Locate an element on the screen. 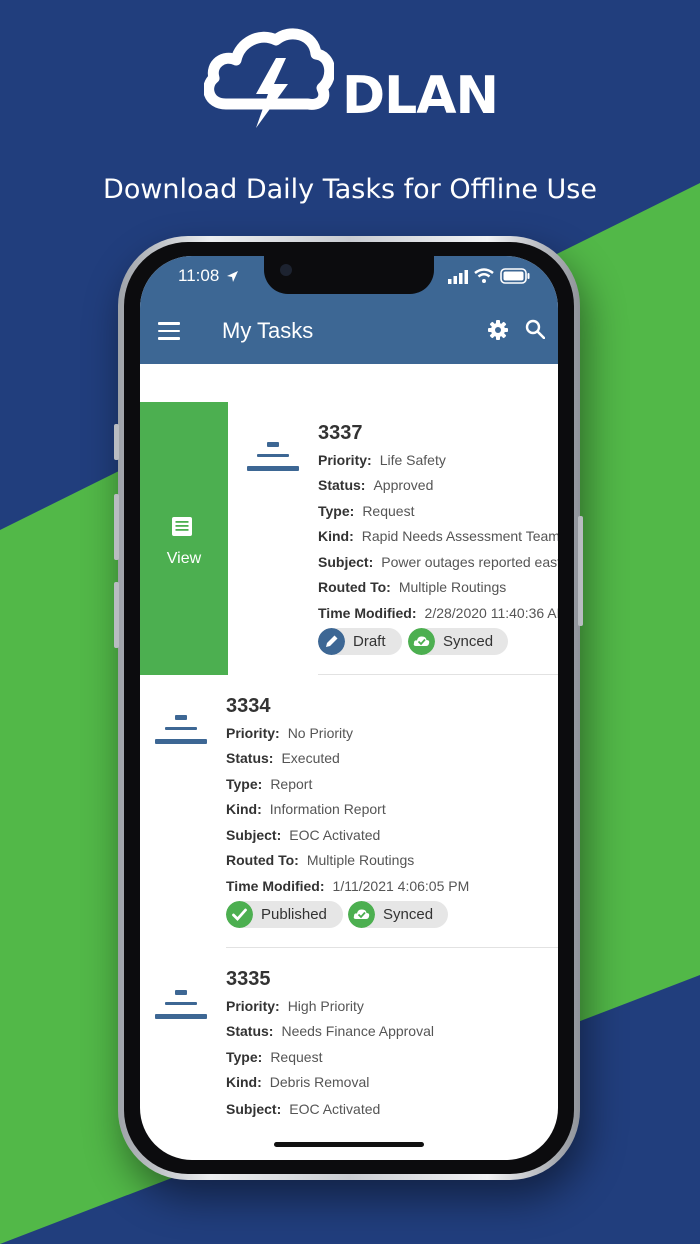 The height and width of the screenshot is (1244, 700). search-icon is located at coordinates (535, 329).